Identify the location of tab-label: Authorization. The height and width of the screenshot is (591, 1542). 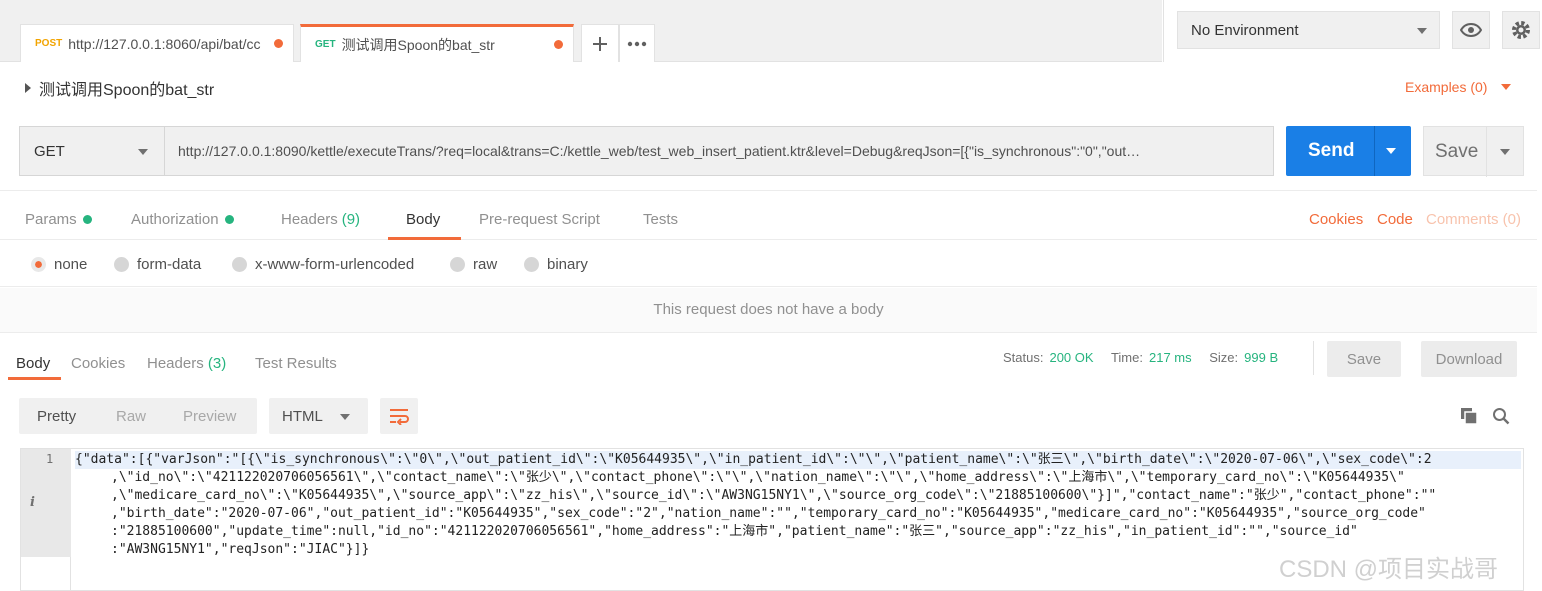
(175, 219).